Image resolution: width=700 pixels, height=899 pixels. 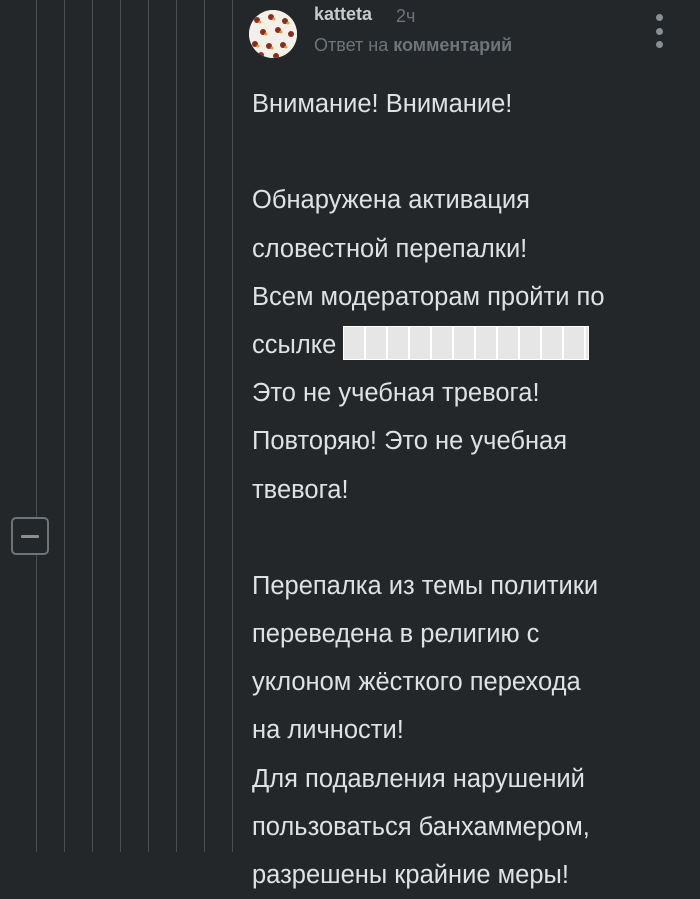 I want to click on comment-line: уклоном жёсткого перехода, so click(x=416, y=682).